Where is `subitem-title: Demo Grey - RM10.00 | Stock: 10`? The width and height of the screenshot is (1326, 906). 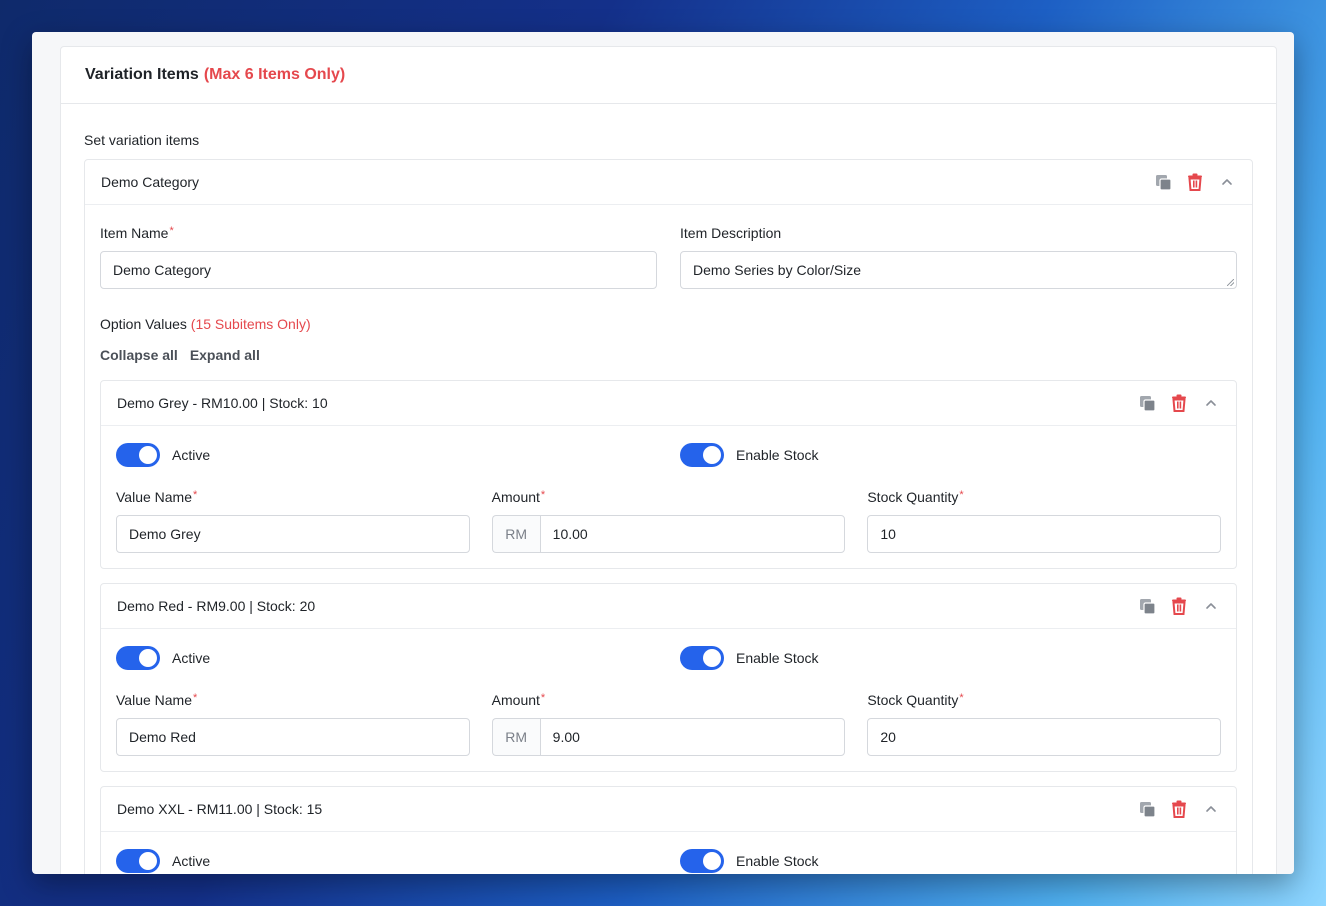
subitem-title: Demo Grey - RM10.00 | Stock: 10 is located at coordinates (222, 403).